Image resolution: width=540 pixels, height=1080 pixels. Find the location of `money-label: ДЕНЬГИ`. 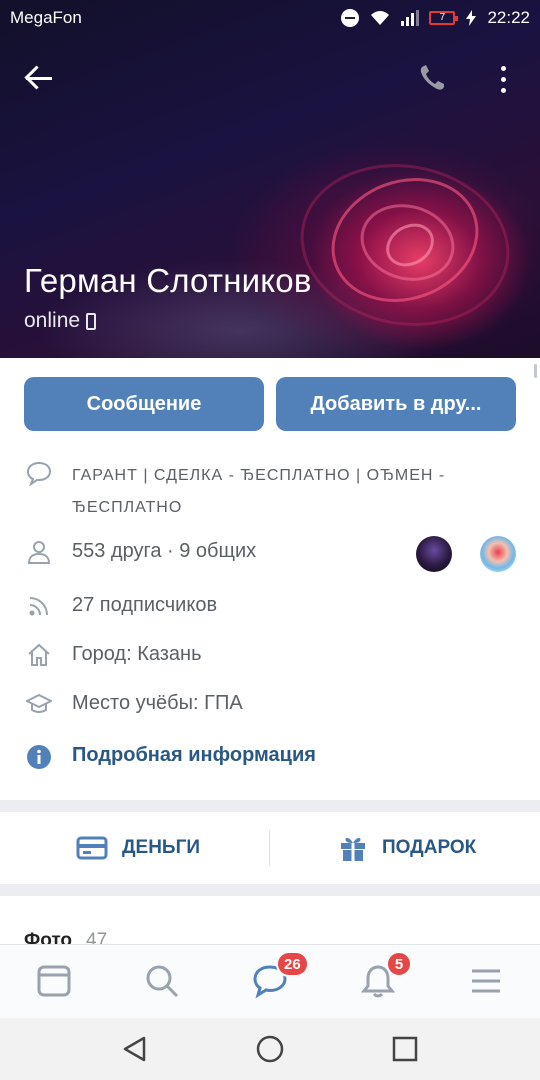

money-label: ДЕНЬГИ is located at coordinates (161, 847).